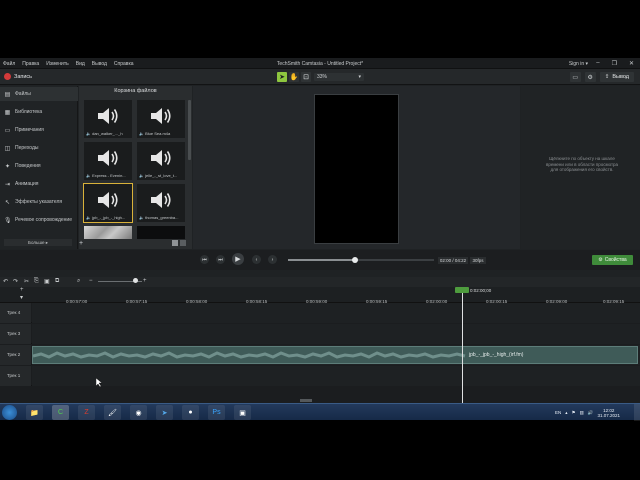 This screenshot has height=480, width=640. I want to click on menu-view: Вид, so click(80, 64).